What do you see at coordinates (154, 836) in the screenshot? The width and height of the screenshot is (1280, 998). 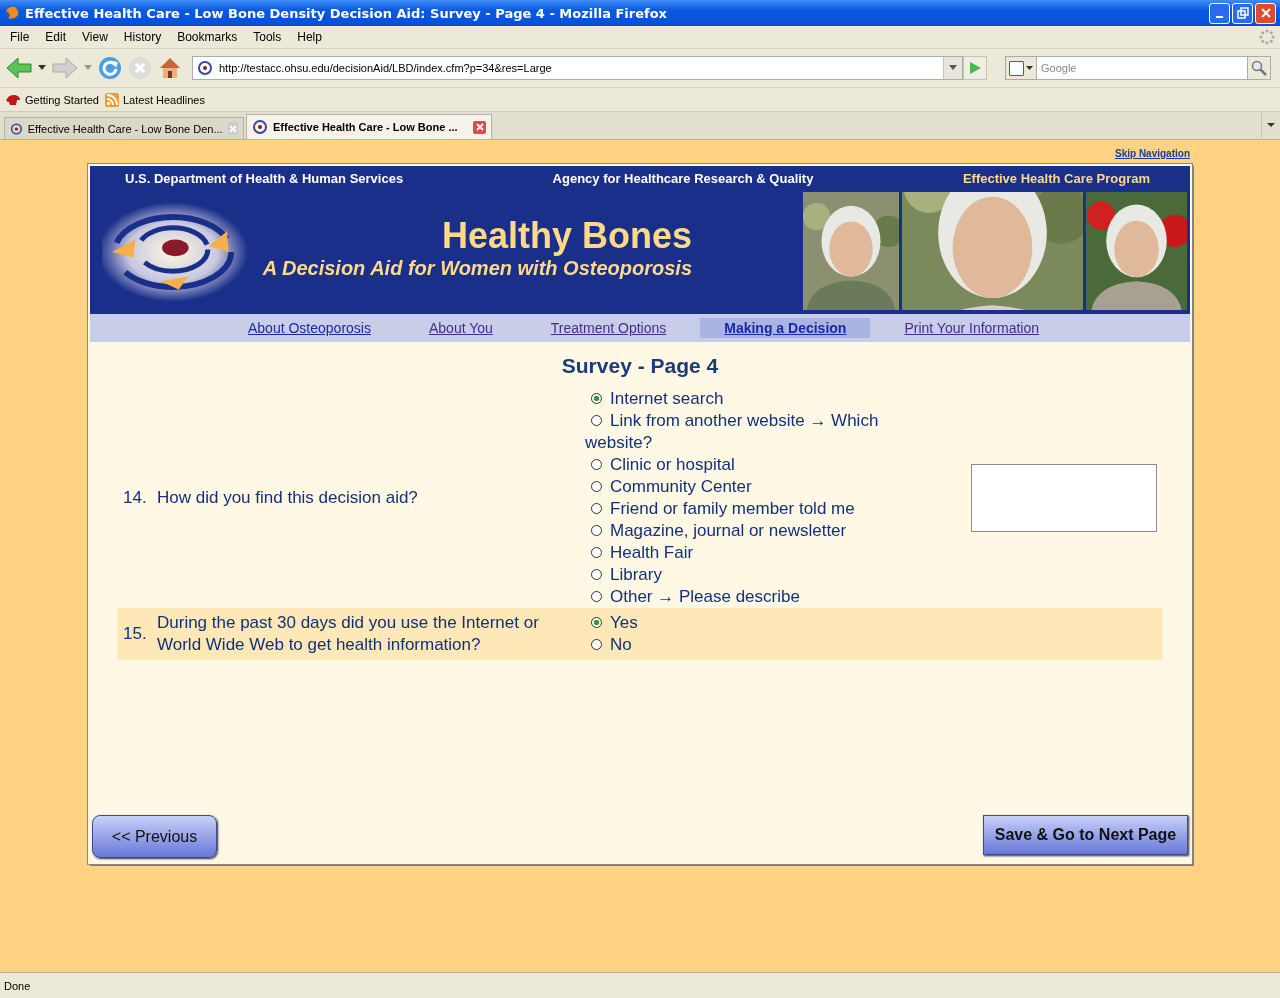 I see `previous-button: << Previous` at bounding box center [154, 836].